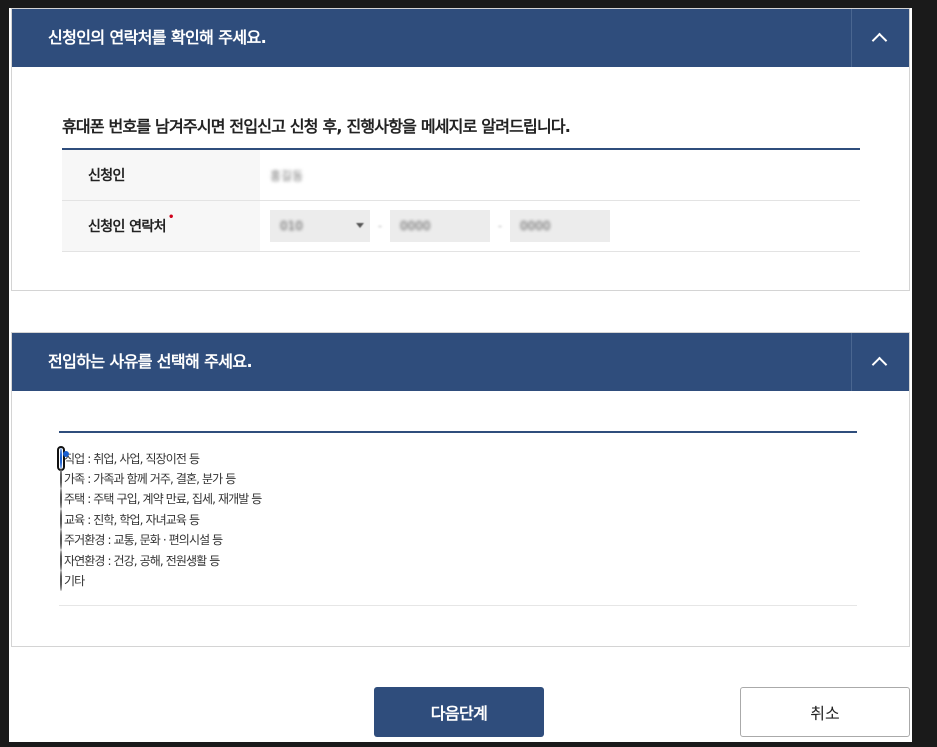 This screenshot has width=937, height=747. I want to click on reason-option: 자연환경 : 건강, 공해, 전원생활 등, so click(160, 560).